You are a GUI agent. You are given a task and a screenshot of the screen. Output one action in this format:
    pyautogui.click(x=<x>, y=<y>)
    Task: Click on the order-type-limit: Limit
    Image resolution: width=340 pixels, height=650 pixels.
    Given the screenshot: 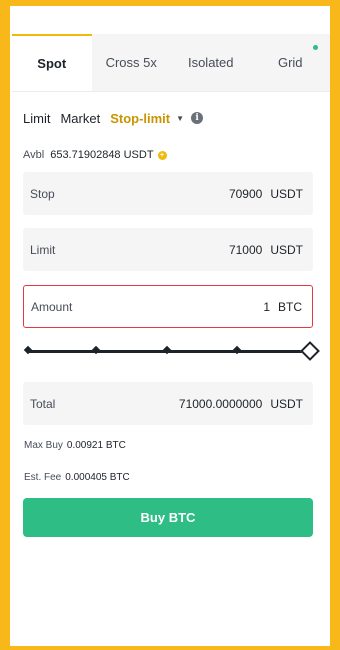 What is the action you would take?
    pyautogui.click(x=36, y=118)
    